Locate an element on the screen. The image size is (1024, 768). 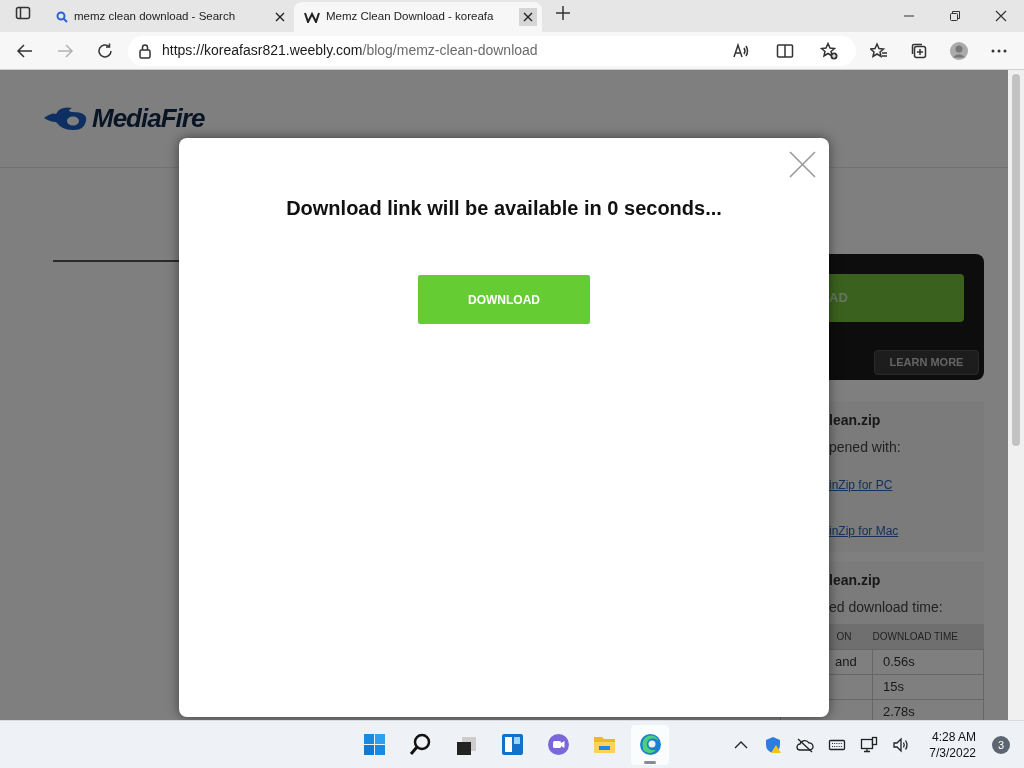
tab-actions-icon is located at coordinates (23, 13).